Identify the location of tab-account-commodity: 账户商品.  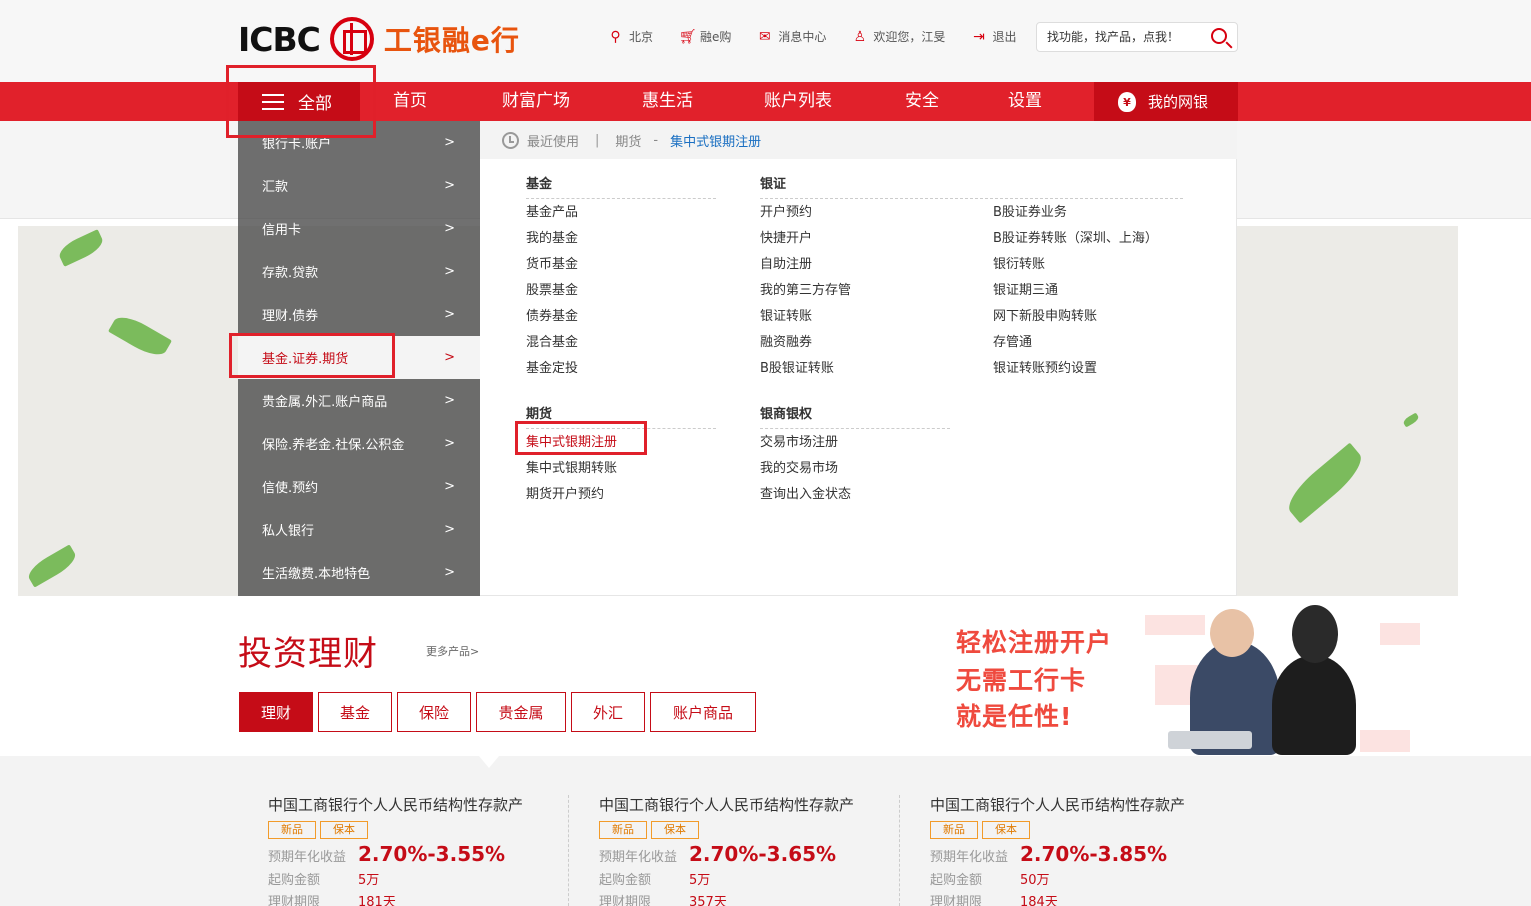
(703, 712).